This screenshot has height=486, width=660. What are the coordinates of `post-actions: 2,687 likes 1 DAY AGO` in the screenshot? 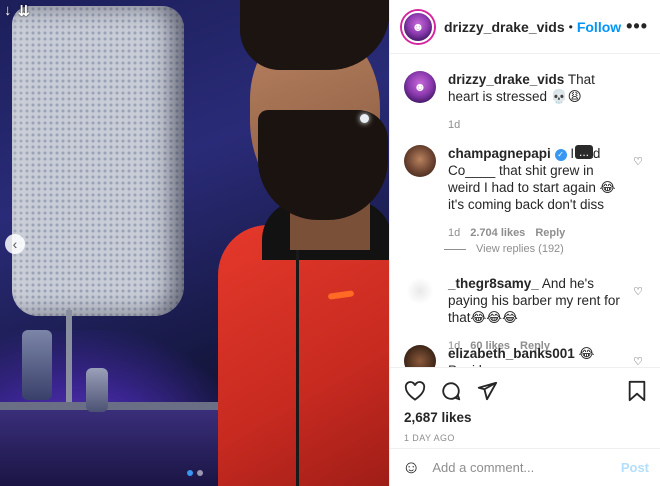 It's located at (525, 405).